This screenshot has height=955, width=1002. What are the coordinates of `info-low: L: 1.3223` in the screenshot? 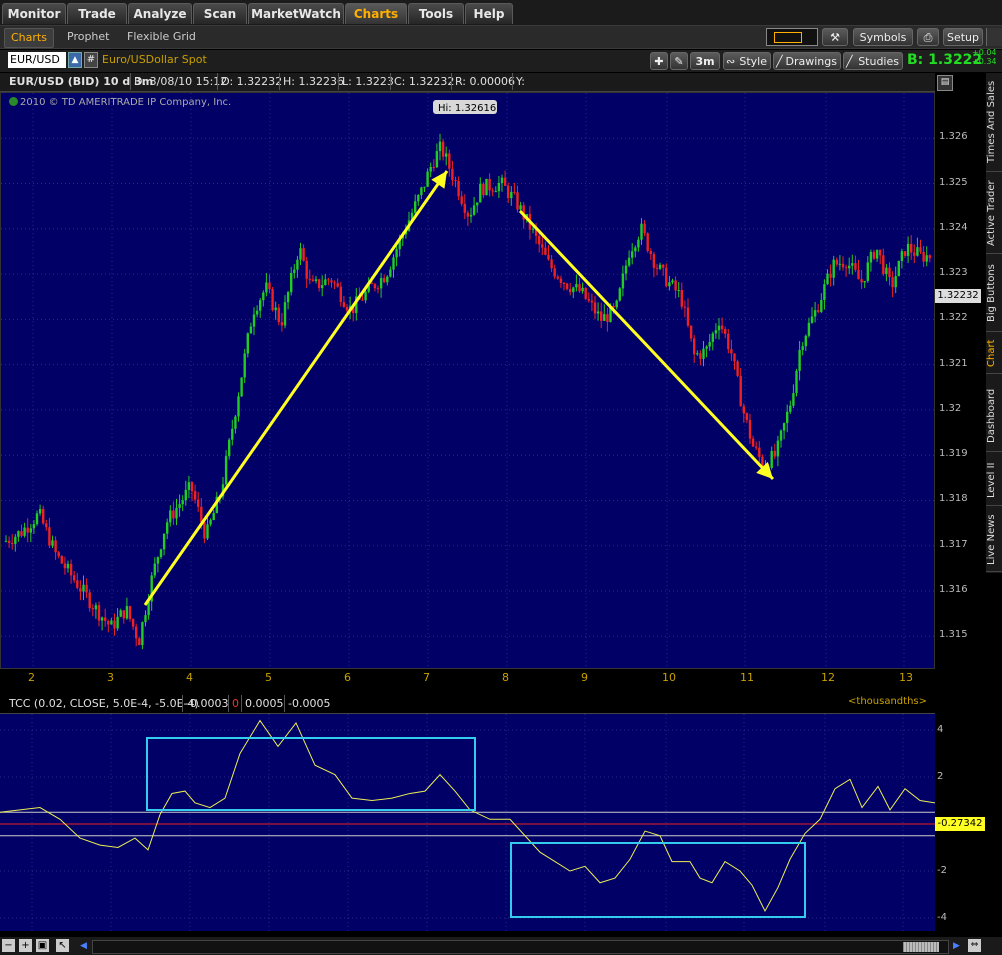 It's located at (367, 81).